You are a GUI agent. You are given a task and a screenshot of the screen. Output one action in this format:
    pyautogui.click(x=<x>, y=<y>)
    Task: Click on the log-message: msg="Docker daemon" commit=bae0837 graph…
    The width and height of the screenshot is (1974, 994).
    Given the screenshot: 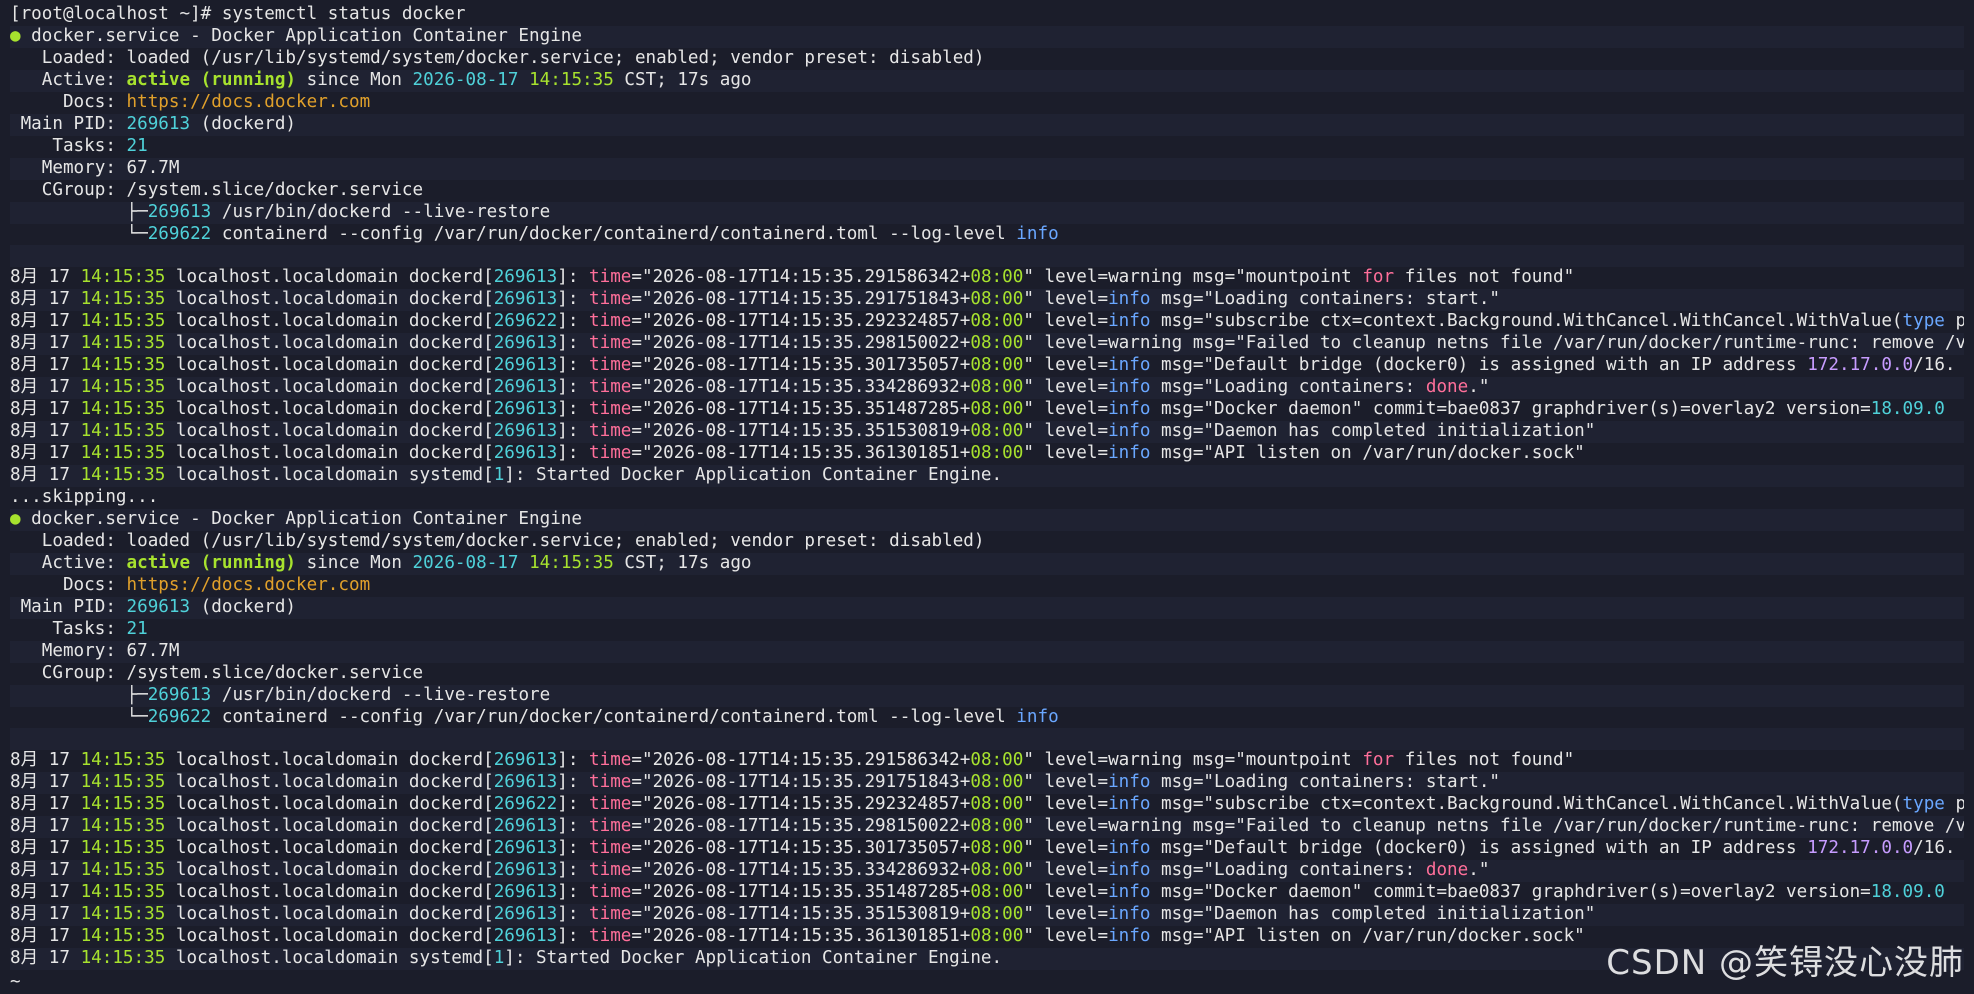 What is the action you would take?
    pyautogui.click(x=1510, y=409)
    